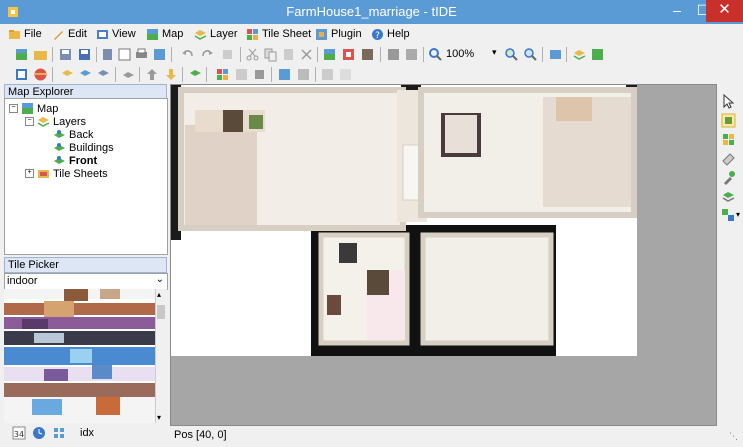  What do you see at coordinates (73, 134) in the screenshot?
I see `tree-node-layer-back: Back` at bounding box center [73, 134].